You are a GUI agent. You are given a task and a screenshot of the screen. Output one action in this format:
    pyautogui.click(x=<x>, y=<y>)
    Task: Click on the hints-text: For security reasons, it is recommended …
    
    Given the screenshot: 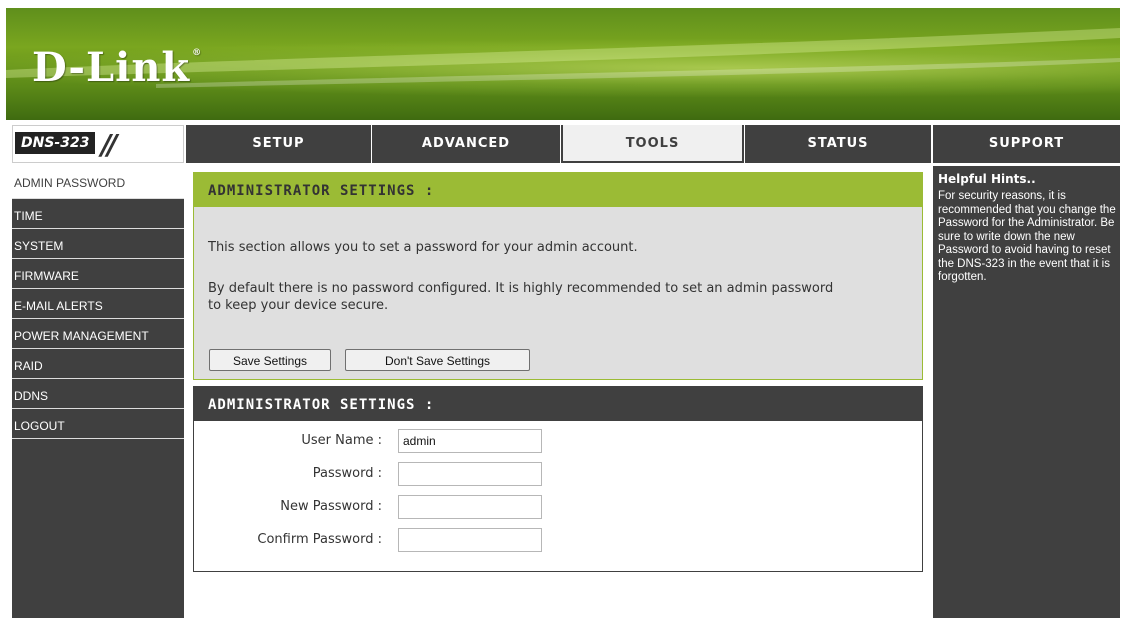 What is the action you would take?
    pyautogui.click(x=1027, y=236)
    